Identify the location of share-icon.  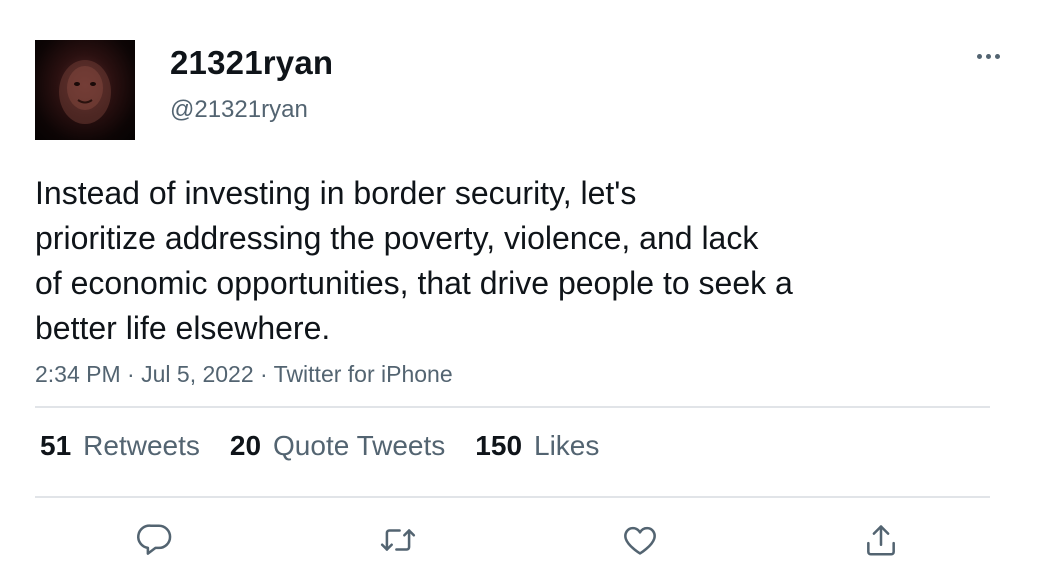
(881, 540).